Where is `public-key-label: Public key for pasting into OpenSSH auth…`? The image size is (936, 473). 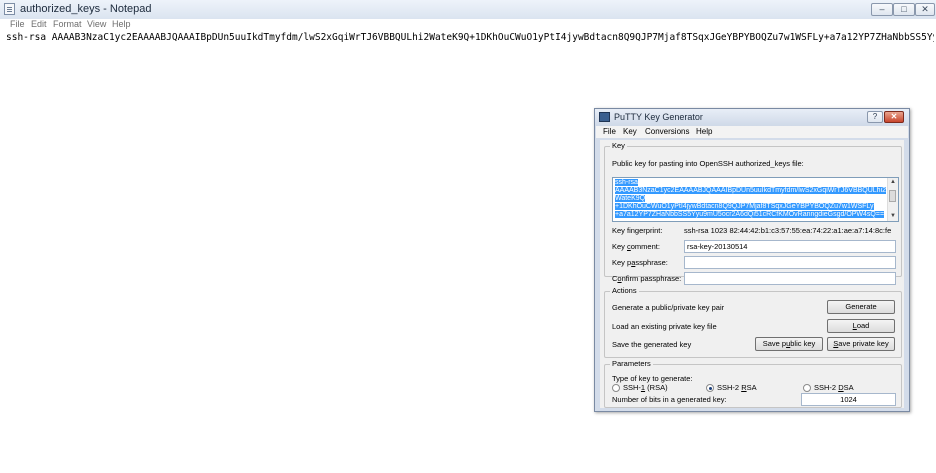 public-key-label: Public key for pasting into OpenSSH auth… is located at coordinates (708, 163).